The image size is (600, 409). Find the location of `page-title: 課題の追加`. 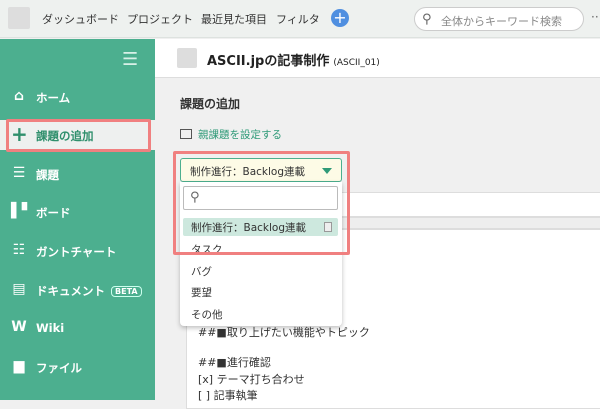

page-title: 課題の追加 is located at coordinates (210, 104).